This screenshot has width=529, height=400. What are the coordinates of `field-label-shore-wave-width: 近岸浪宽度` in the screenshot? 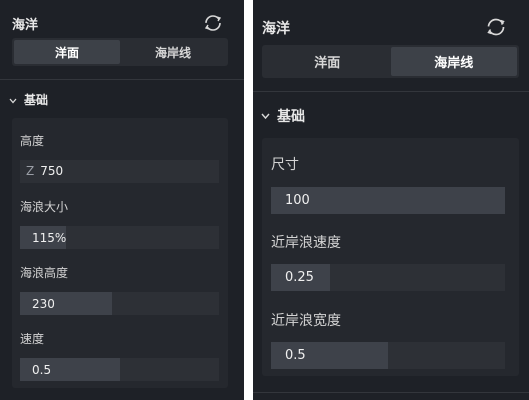 It's located at (306, 321).